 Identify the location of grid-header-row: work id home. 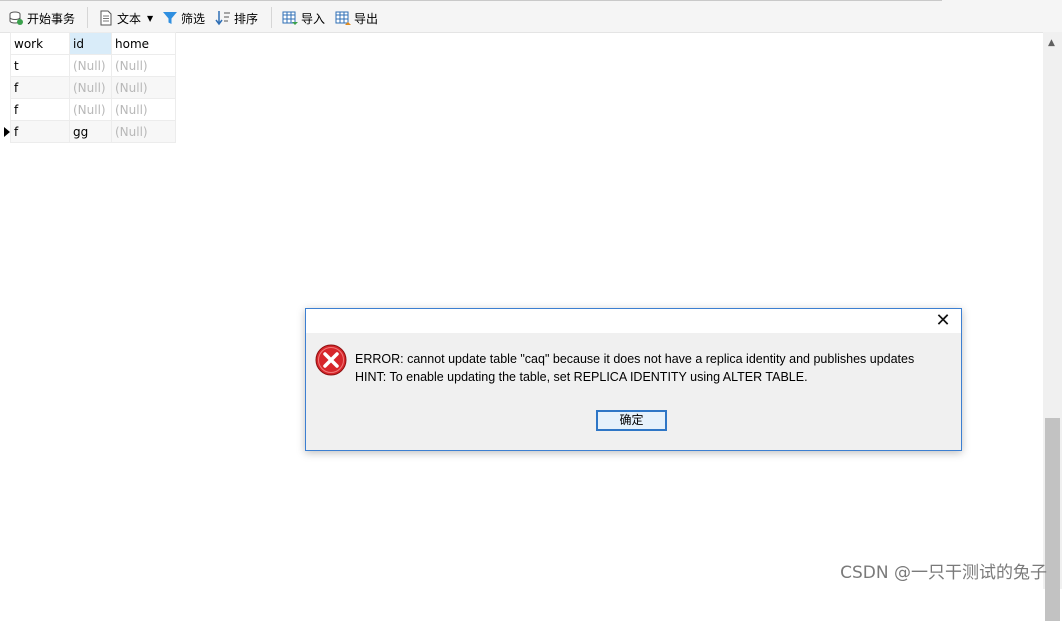
(88, 43).